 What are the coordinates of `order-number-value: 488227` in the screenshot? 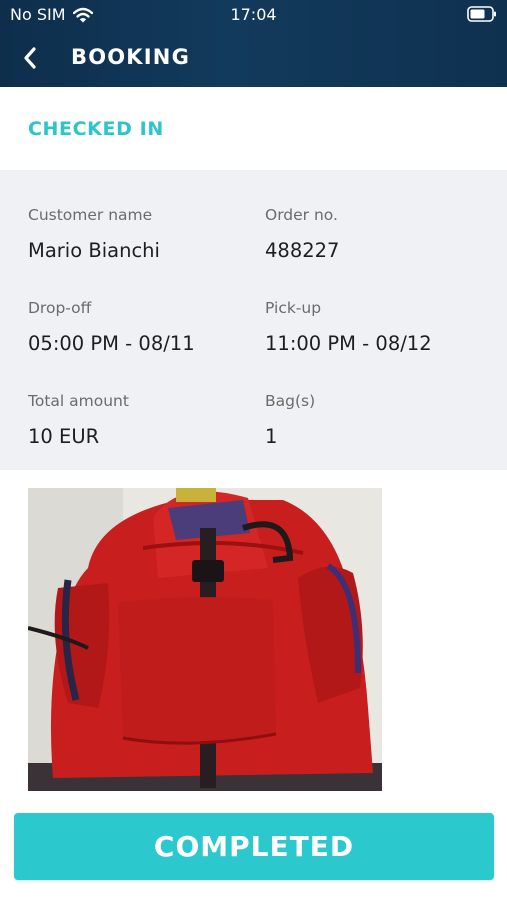 It's located at (302, 250).